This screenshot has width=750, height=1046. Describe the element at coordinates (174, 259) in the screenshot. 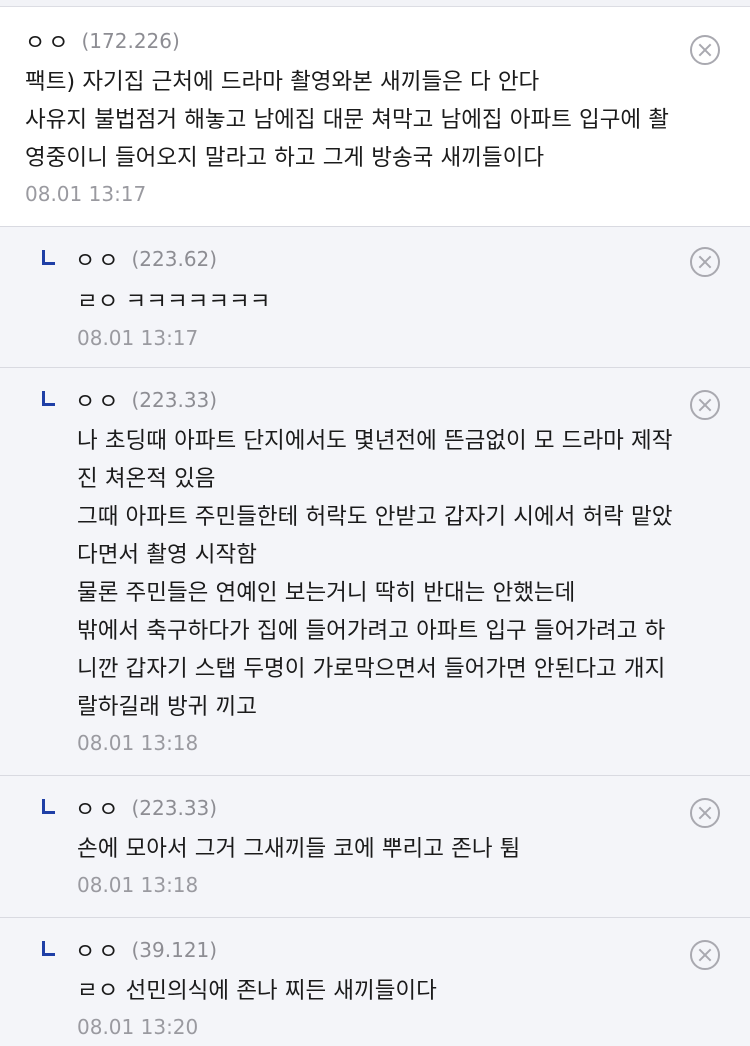

I see `author-ip: (223.62)` at that location.